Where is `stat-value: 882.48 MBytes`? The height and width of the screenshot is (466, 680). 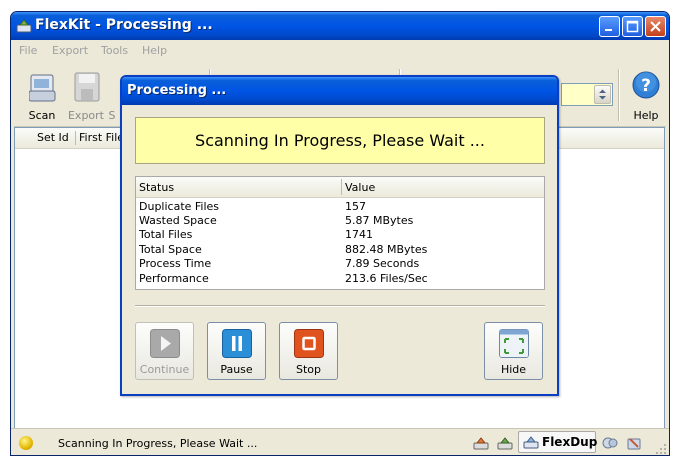 stat-value: 882.48 MBytes is located at coordinates (386, 249).